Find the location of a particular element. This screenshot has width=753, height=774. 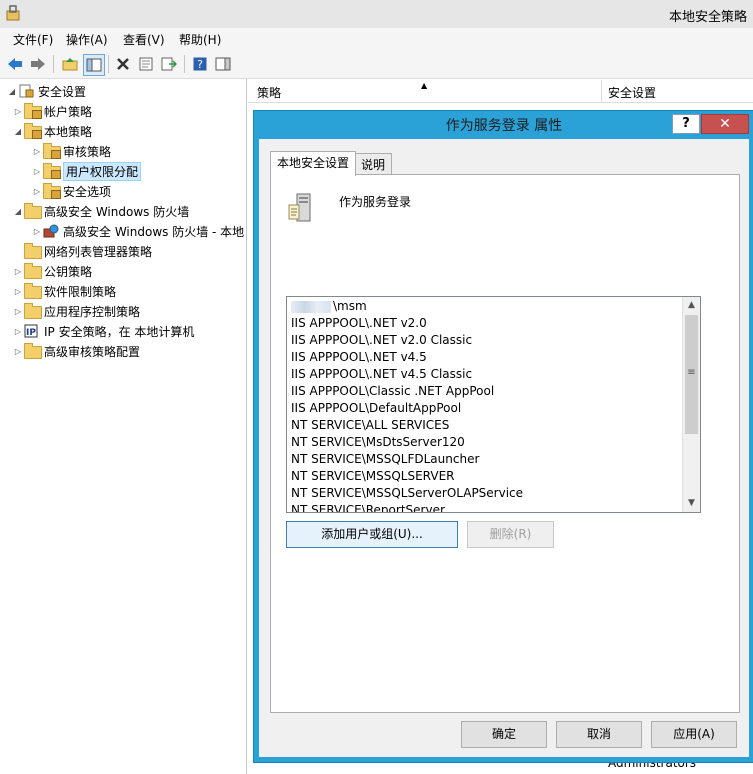

tree-node-ip-security: ▷ IP IP 安全策略，在 本地计算机 is located at coordinates (103, 331).